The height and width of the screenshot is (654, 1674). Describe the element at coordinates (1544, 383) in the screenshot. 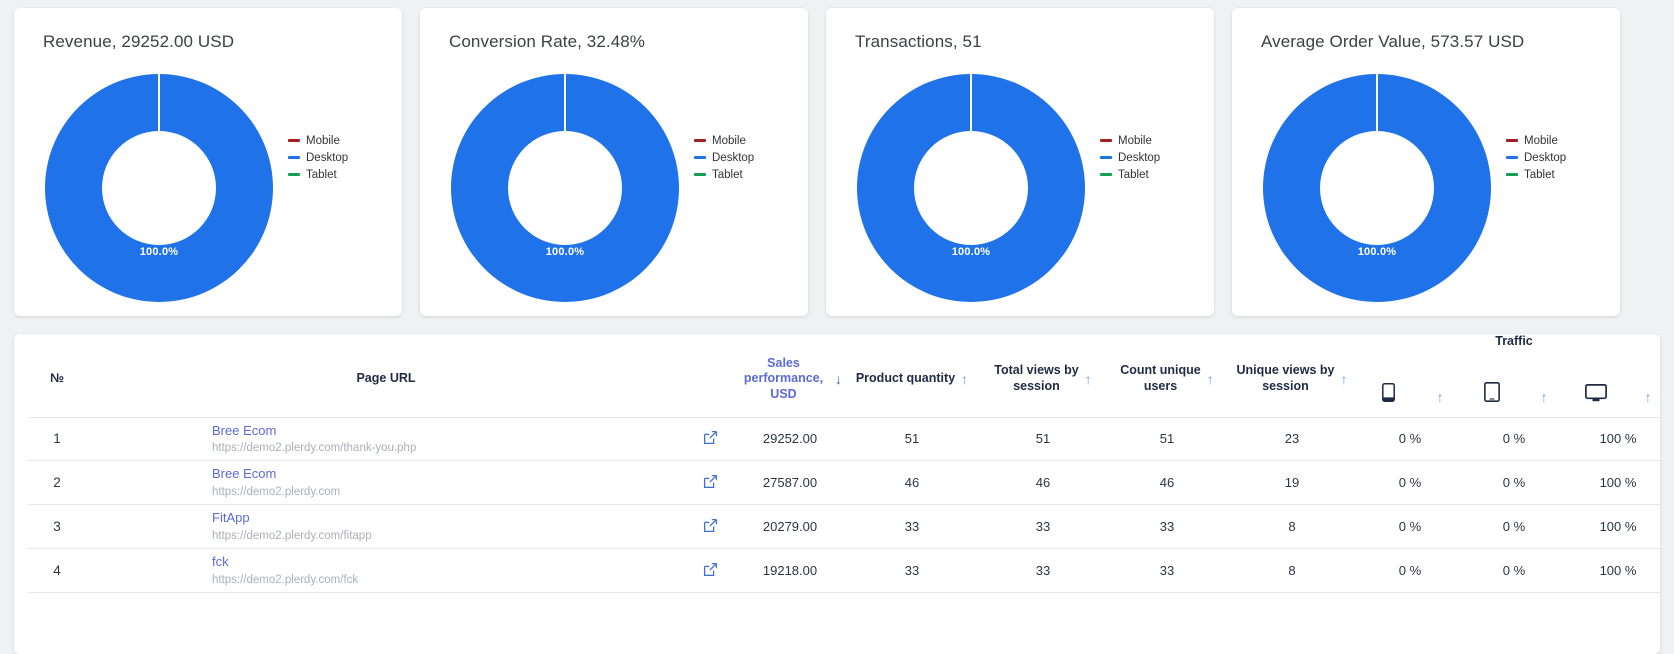

I see `header-traffic-tablet-sort: ↑` at that location.